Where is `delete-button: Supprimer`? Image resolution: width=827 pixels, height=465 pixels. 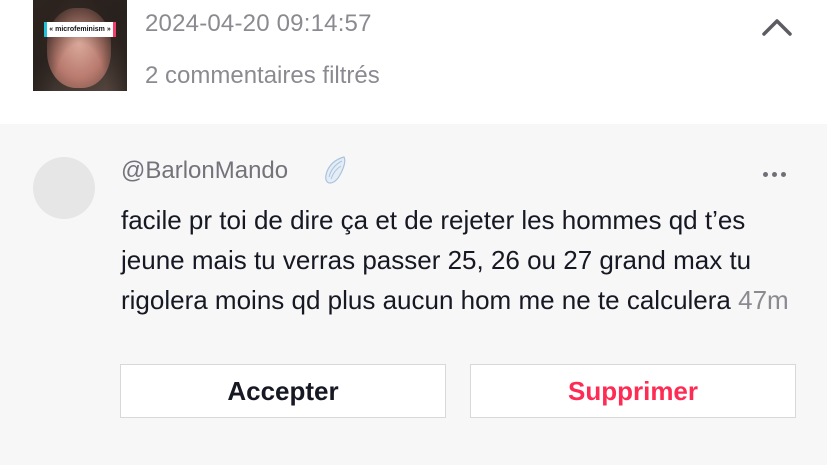 delete-button: Supprimer is located at coordinates (633, 391).